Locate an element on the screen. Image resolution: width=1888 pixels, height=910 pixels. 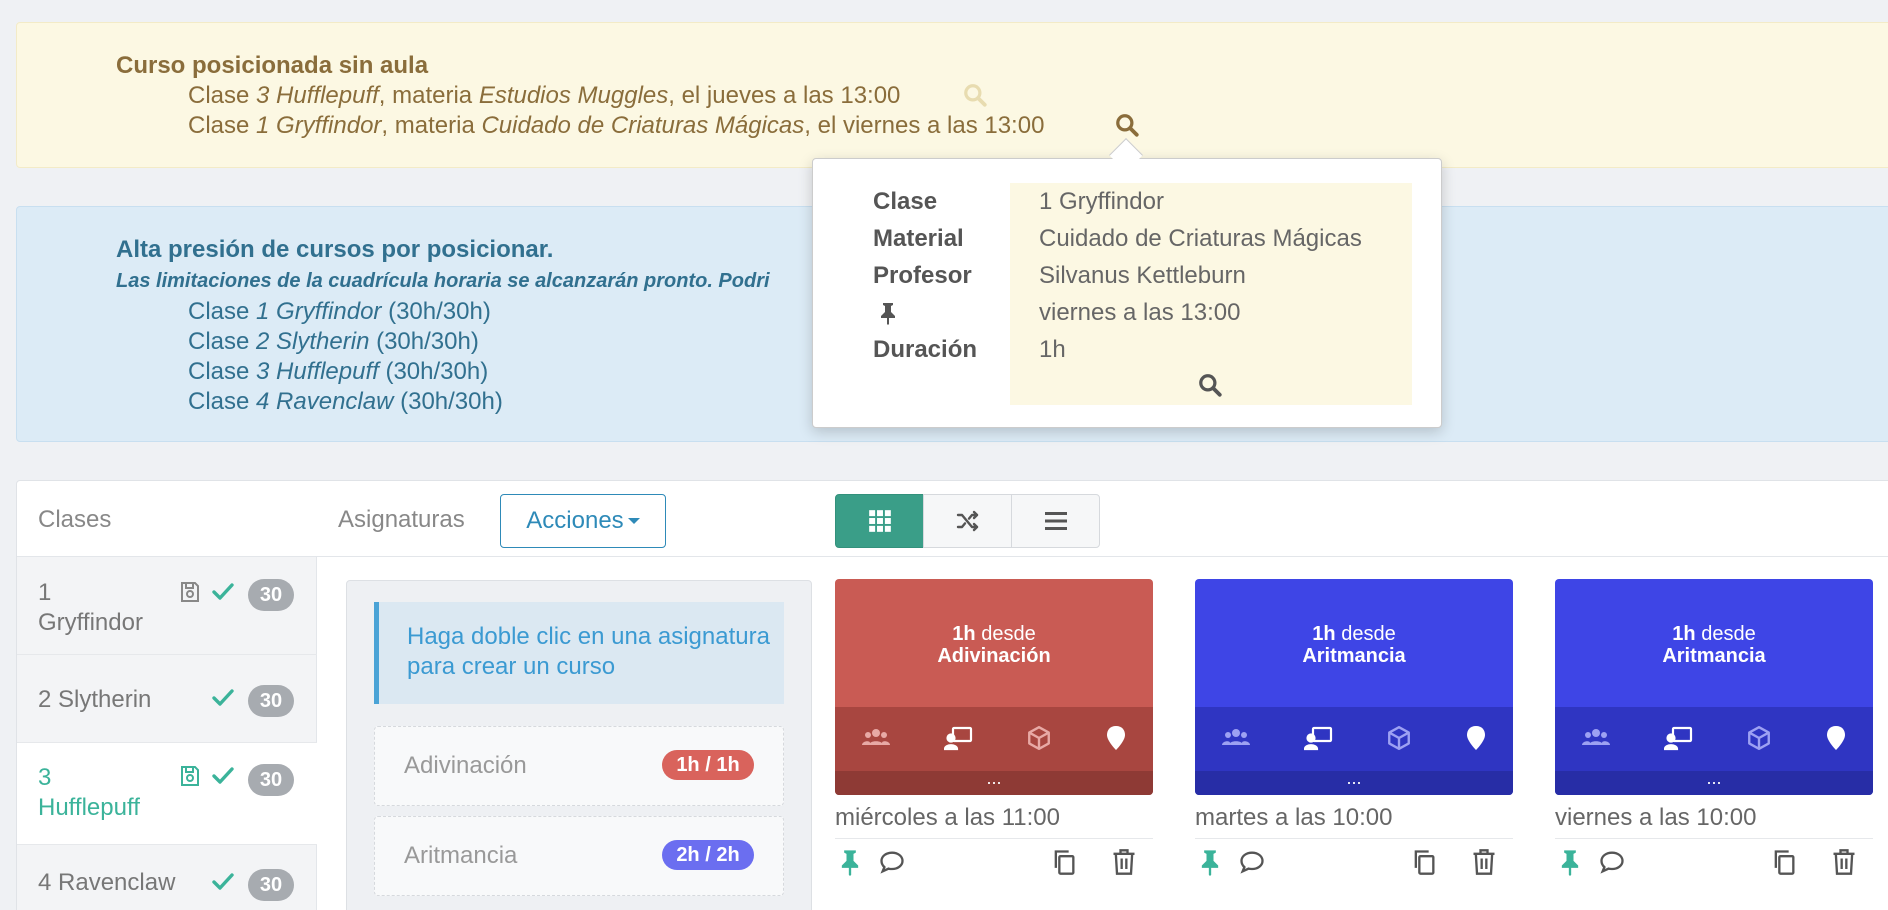
class-name: 4 Ravenclaw is located at coordinates (107, 882).